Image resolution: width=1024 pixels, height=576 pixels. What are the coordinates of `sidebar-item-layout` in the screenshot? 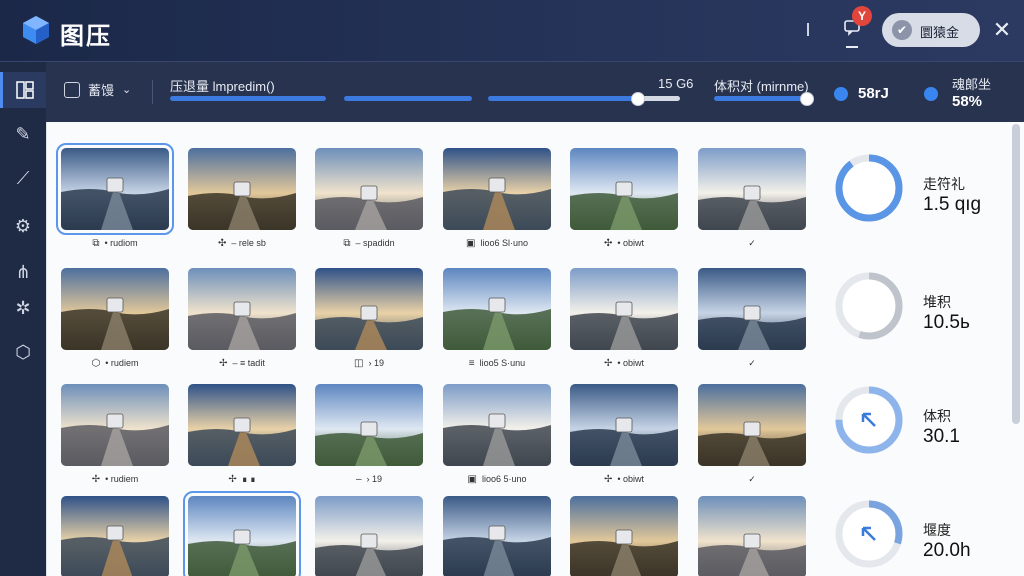 It's located at (23, 90).